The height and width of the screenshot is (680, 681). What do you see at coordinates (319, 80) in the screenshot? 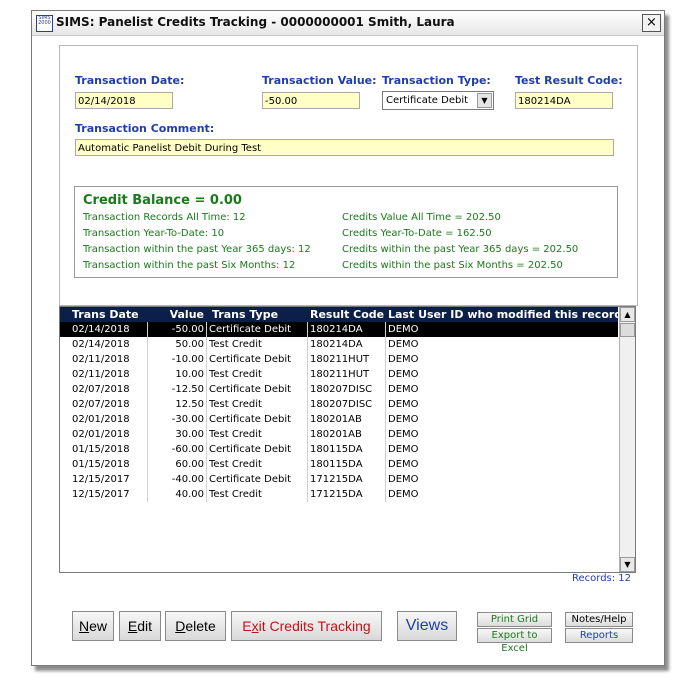
I see `transaction-value-label: Transaction Value:` at bounding box center [319, 80].